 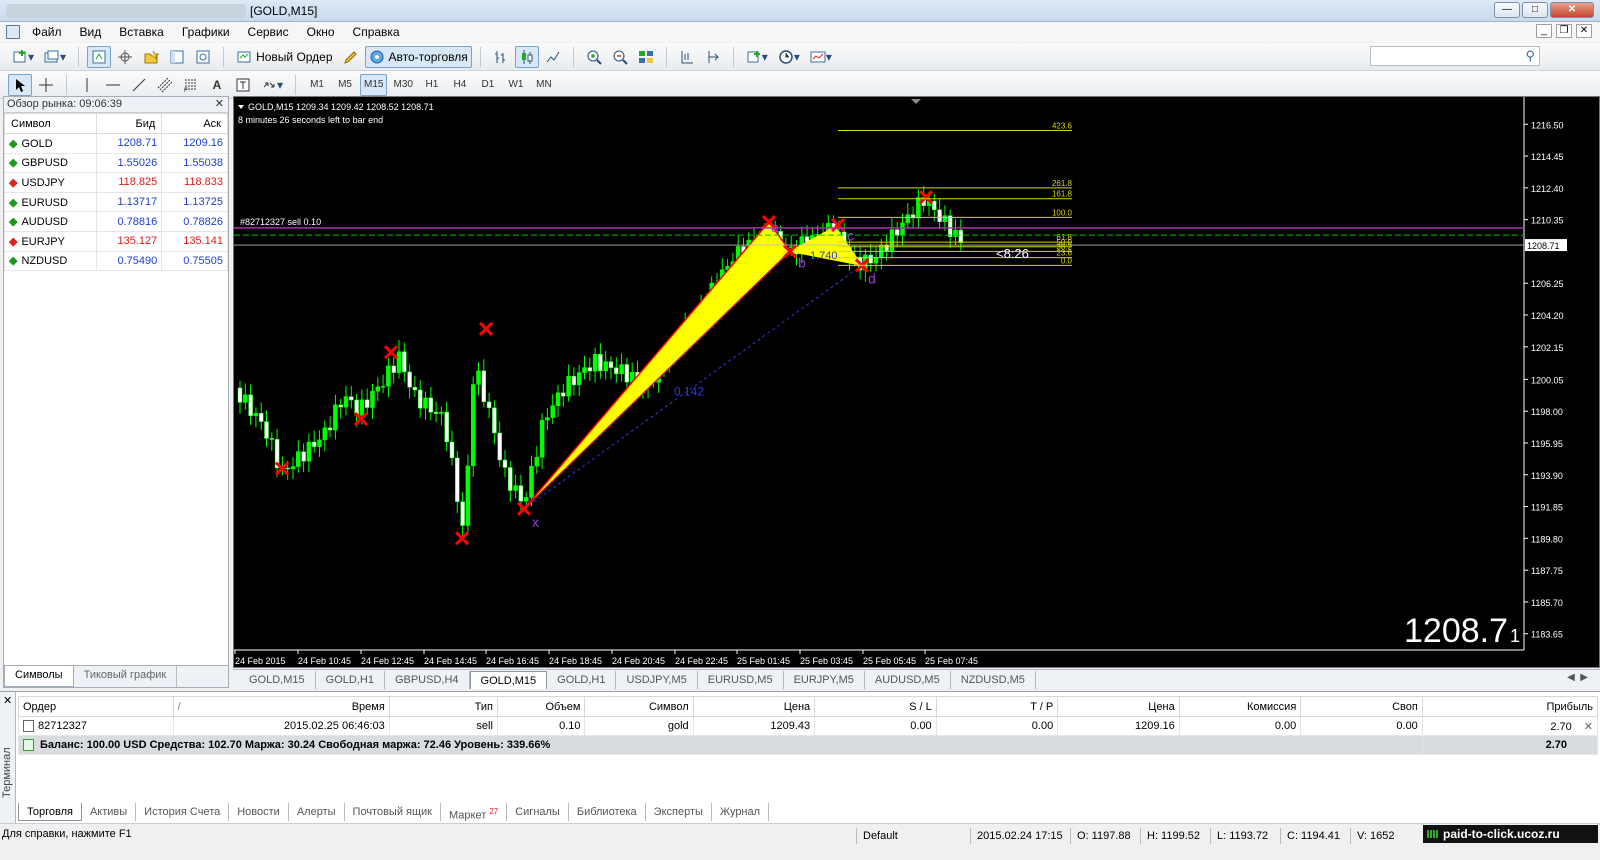 I want to click on tile-windows-icon, so click(x=646, y=57).